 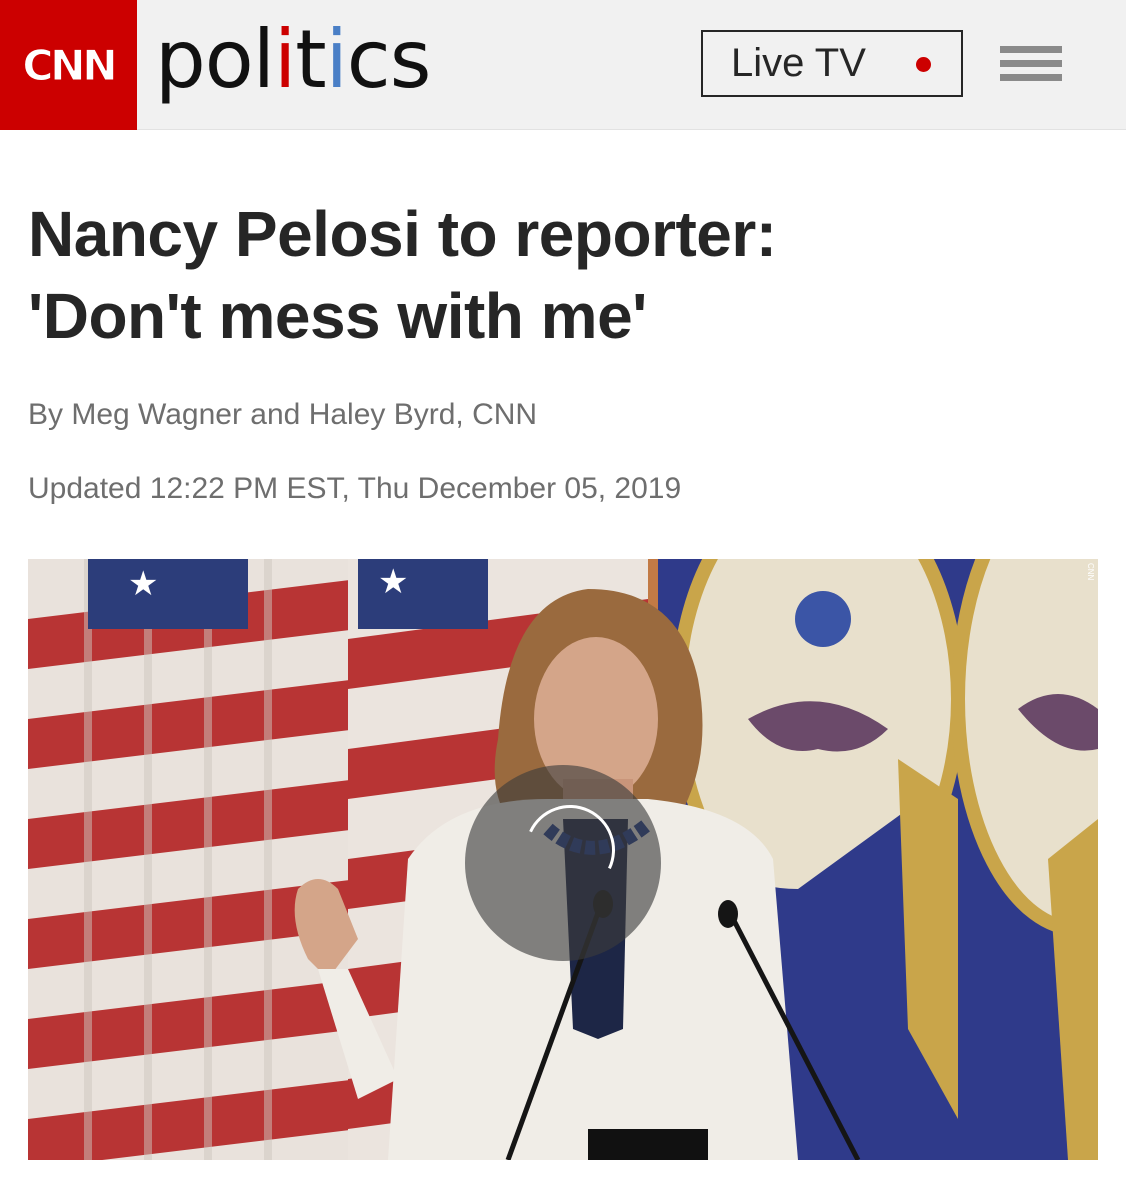 I want to click on section-title-part: t, so click(x=310, y=59).